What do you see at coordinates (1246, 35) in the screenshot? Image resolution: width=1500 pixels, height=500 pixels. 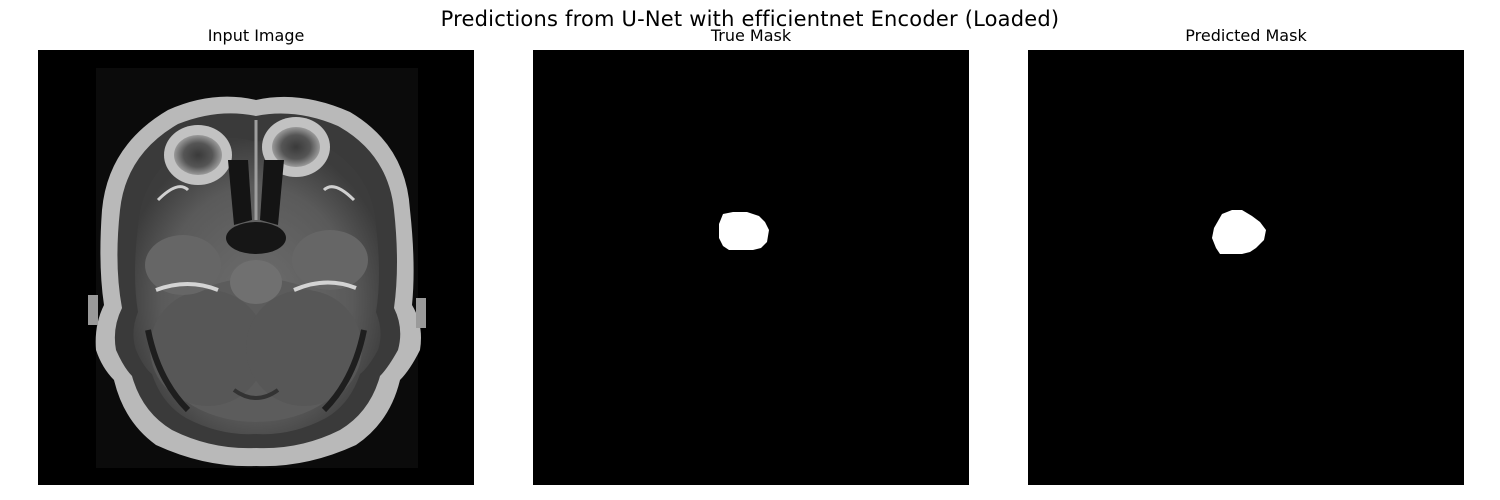 I see `panel-title-predicted-mask: Predicted Mask` at bounding box center [1246, 35].